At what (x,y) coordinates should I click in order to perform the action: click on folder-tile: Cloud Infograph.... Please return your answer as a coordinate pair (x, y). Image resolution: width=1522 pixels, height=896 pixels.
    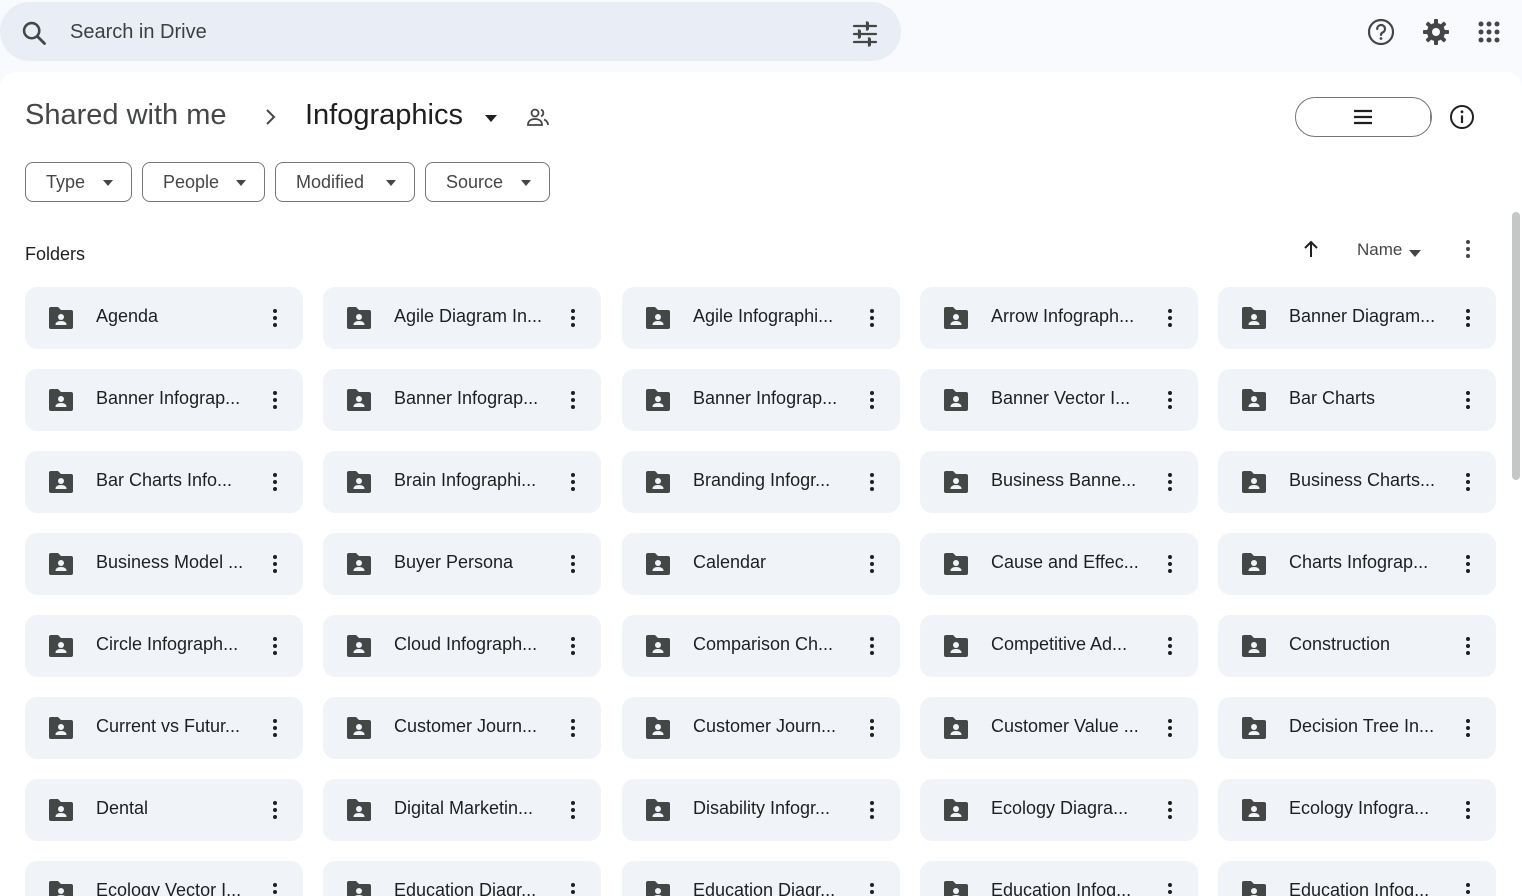
    Looking at the image, I should click on (462, 646).